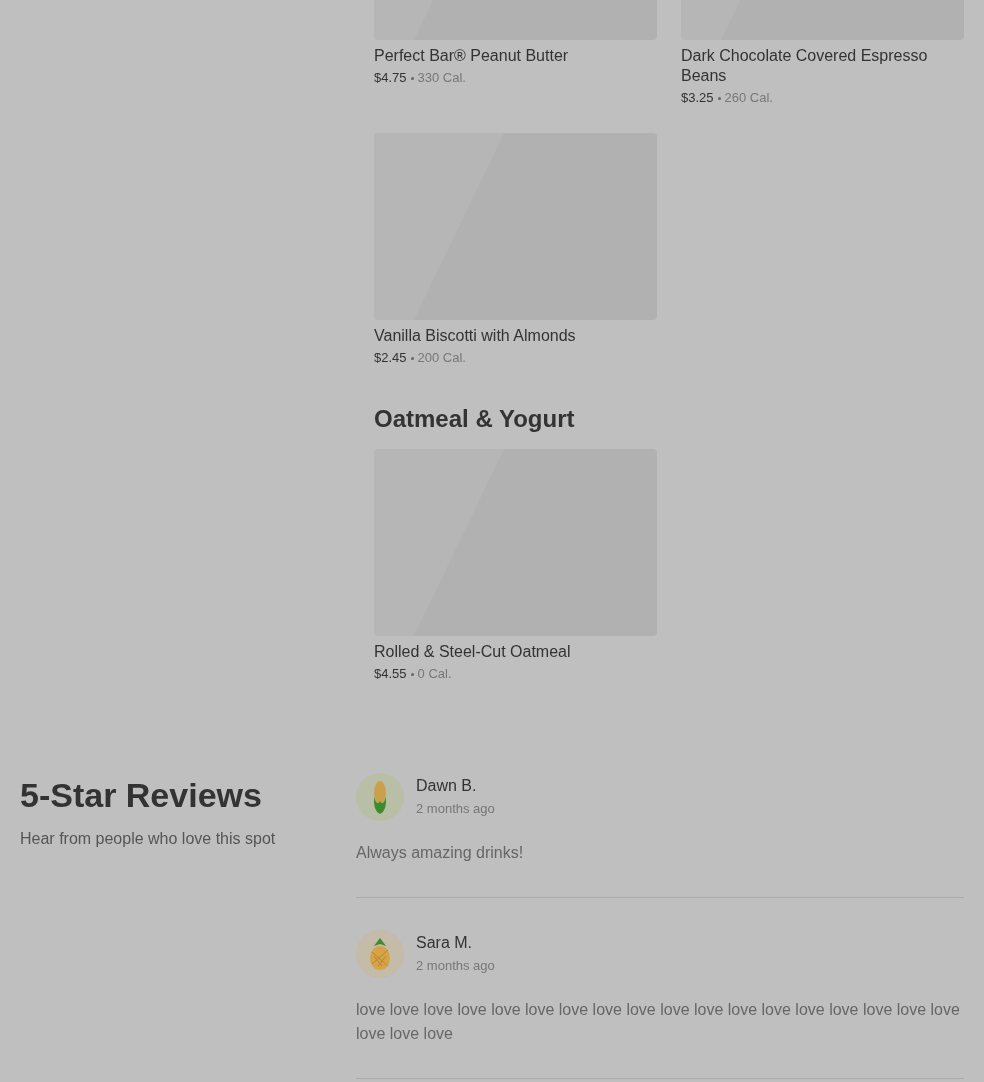 This screenshot has height=1082, width=984. I want to click on item-price: $2.45, so click(390, 358).